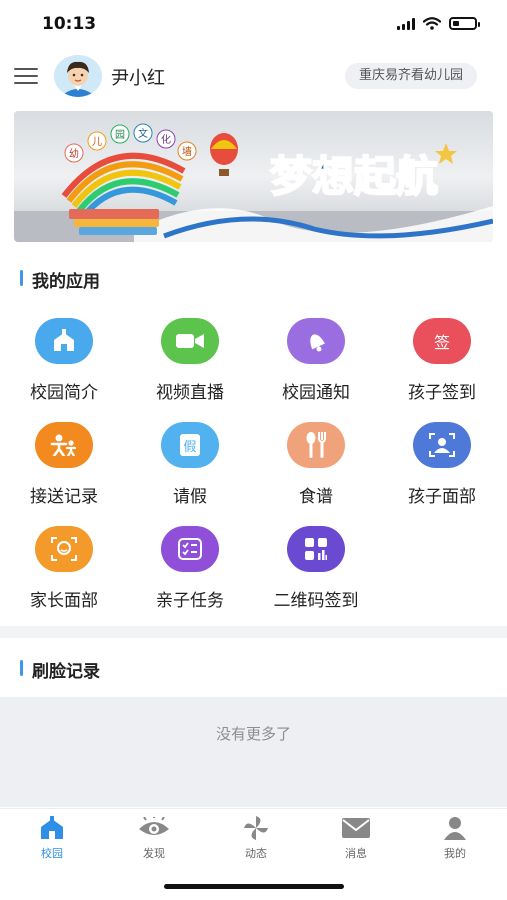 Image resolution: width=507 pixels, height=900 pixels. I want to click on app-label: 二维码签到, so click(316, 601).